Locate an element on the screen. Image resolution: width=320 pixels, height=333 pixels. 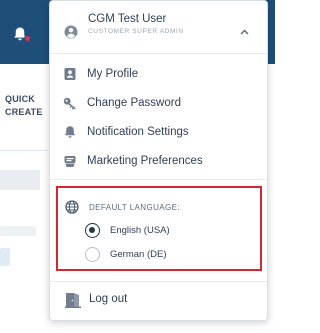
menu-item-label: Notification Settings is located at coordinates (138, 132).